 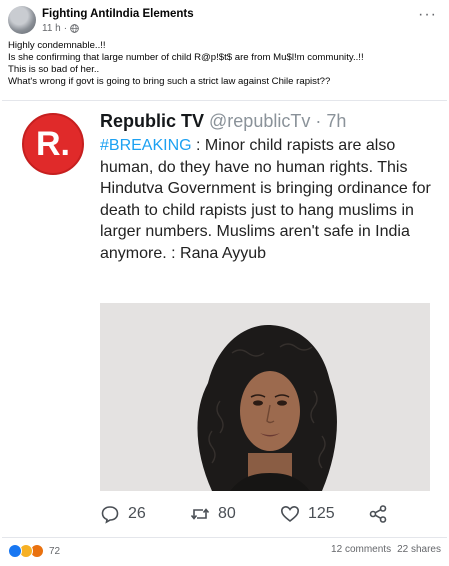 I want to click on post-header: Fighting AntiIndia Elements 11 h · ···, so click(x=224, y=21).